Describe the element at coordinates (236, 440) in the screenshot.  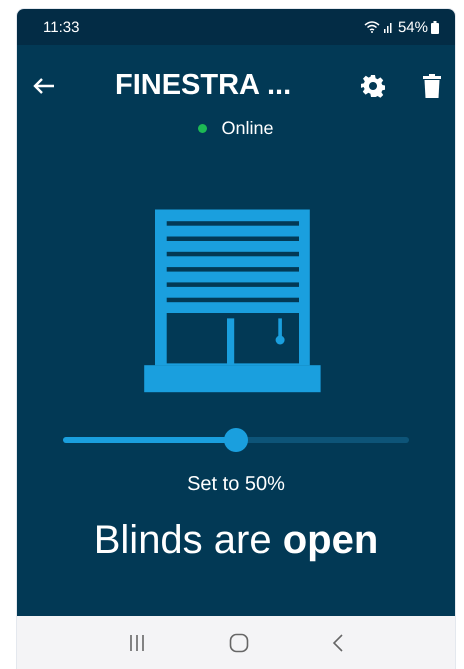
I see `position-slider` at that location.